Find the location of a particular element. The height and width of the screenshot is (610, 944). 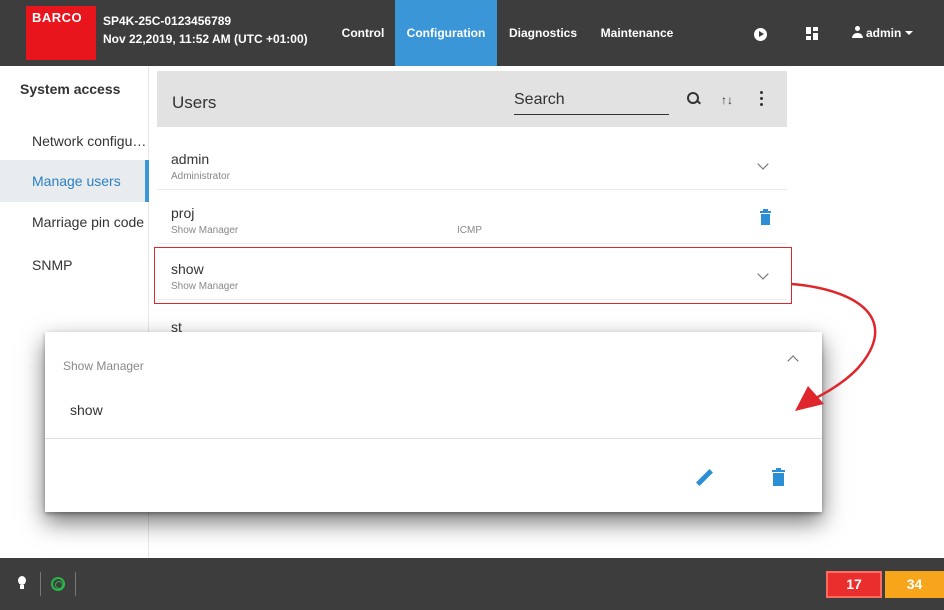

warning-count-badge: 34 is located at coordinates (914, 584).